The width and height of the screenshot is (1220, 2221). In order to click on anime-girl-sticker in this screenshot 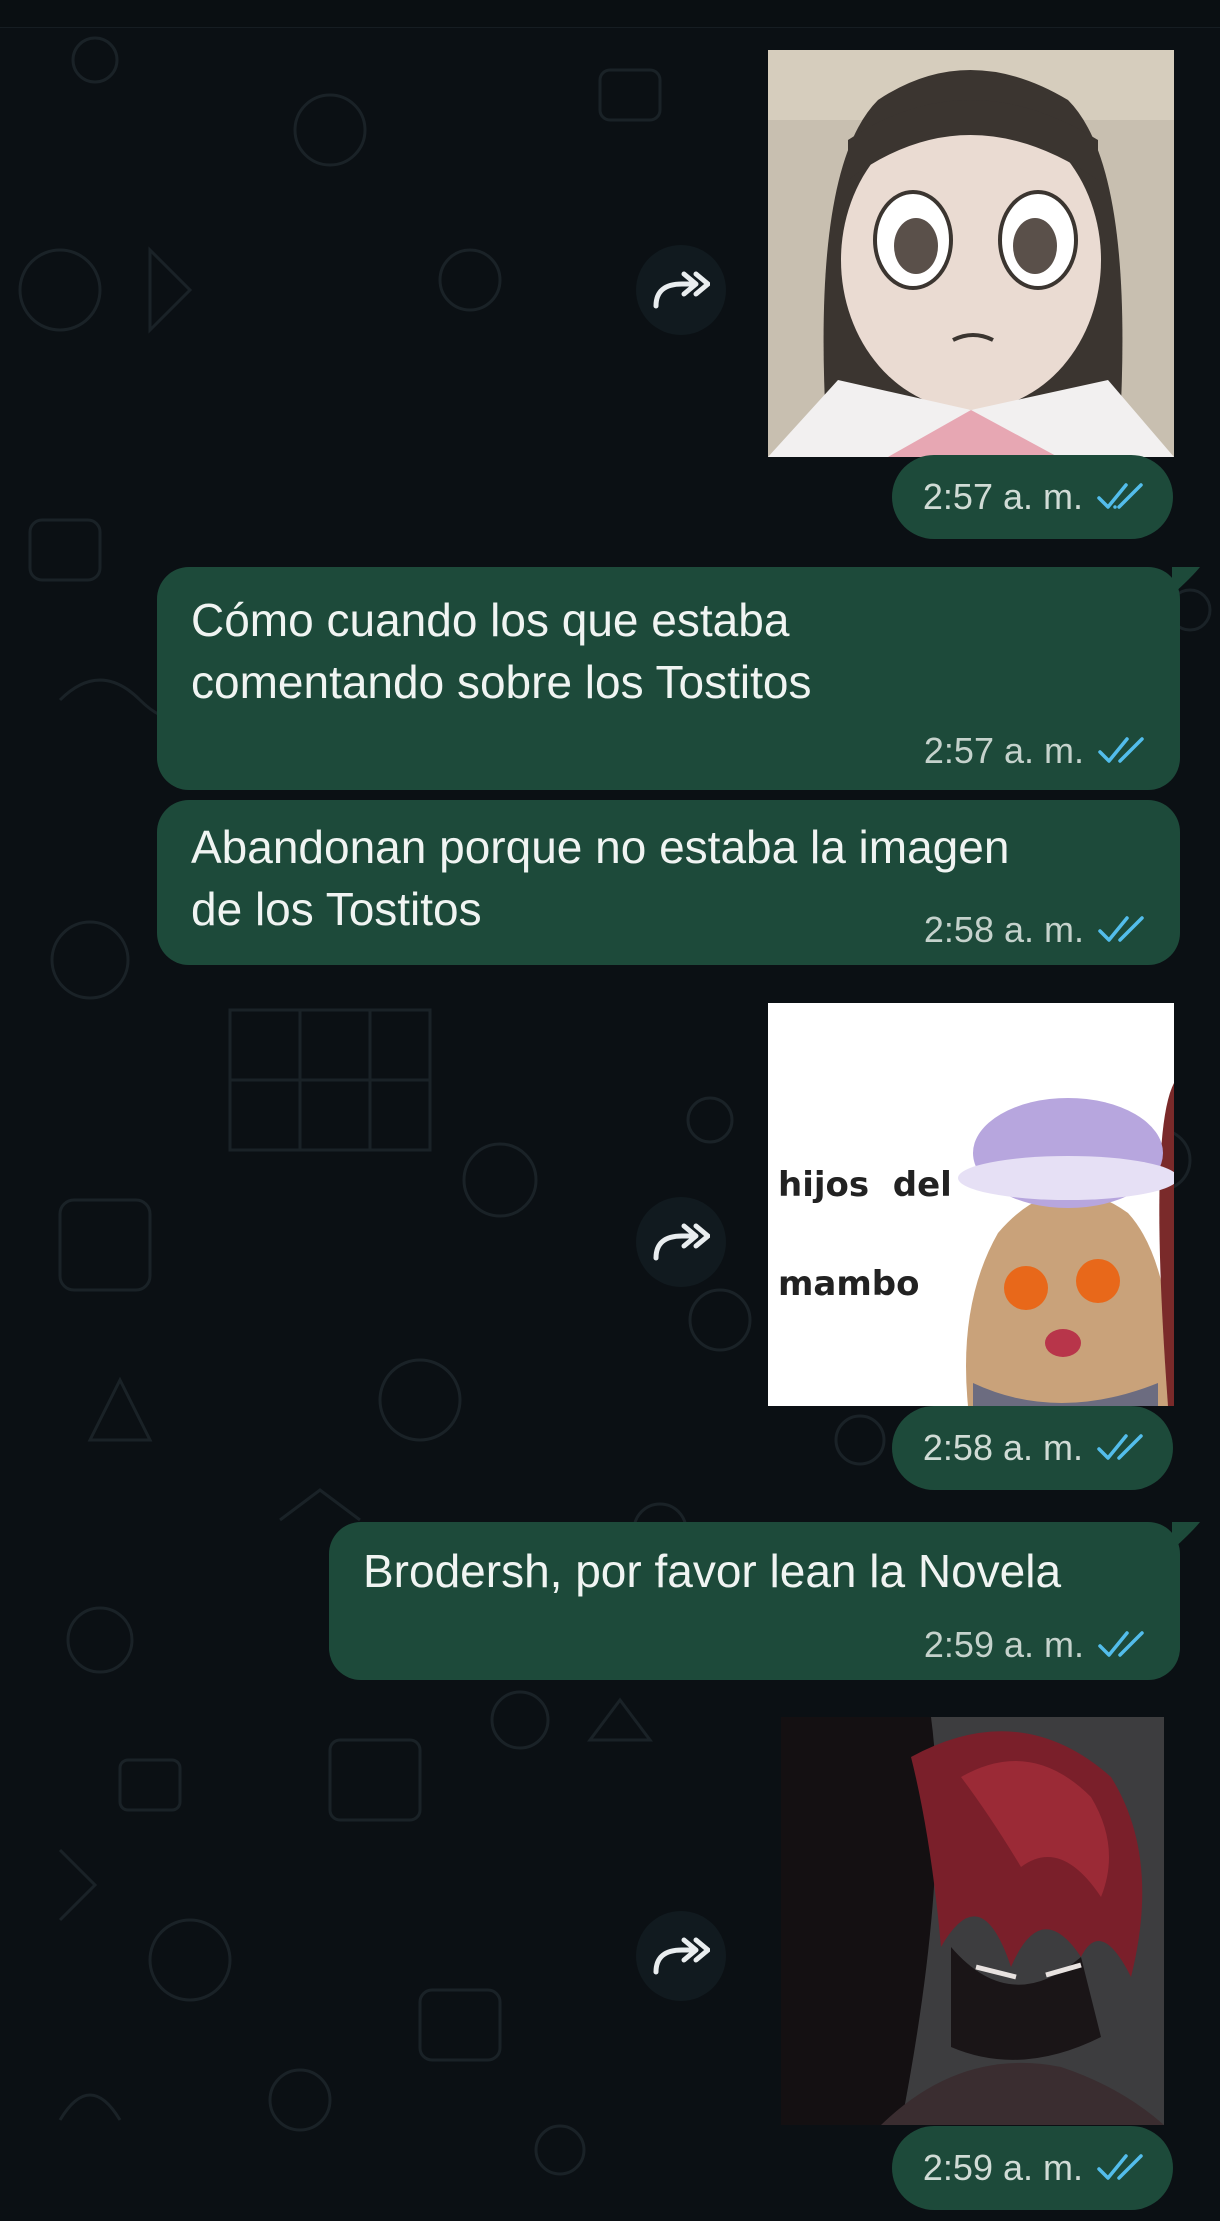, I will do `click(971, 253)`.